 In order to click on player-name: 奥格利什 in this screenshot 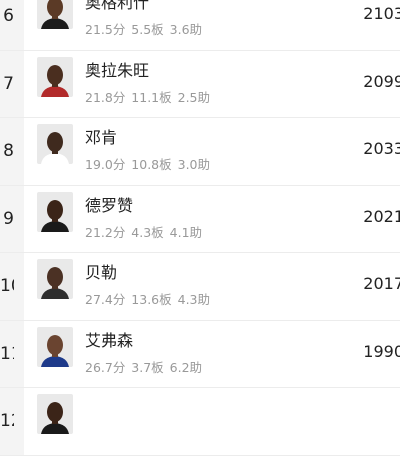, I will do `click(117, 6)`.